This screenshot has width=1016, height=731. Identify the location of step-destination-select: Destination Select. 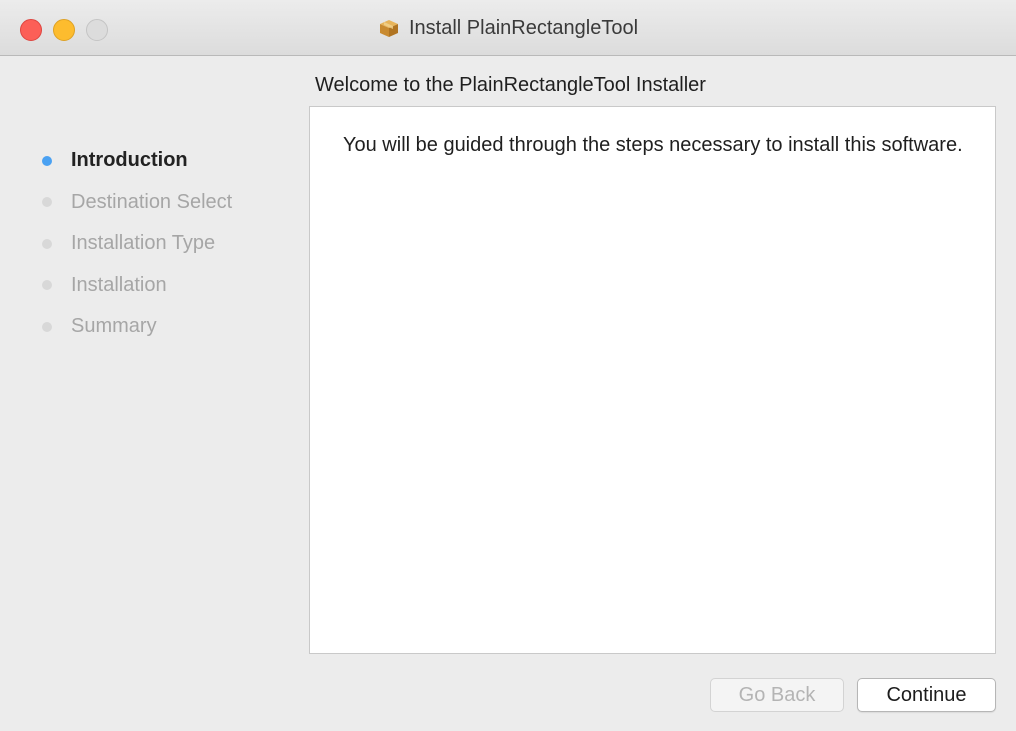
(150, 203).